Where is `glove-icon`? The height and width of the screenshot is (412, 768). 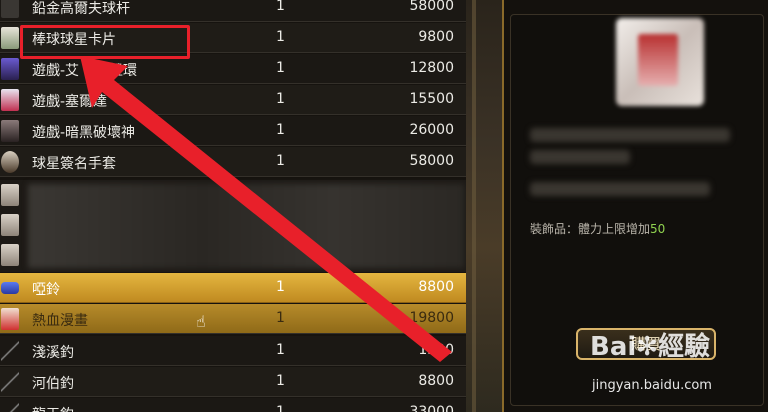 glove-icon is located at coordinates (10, 162).